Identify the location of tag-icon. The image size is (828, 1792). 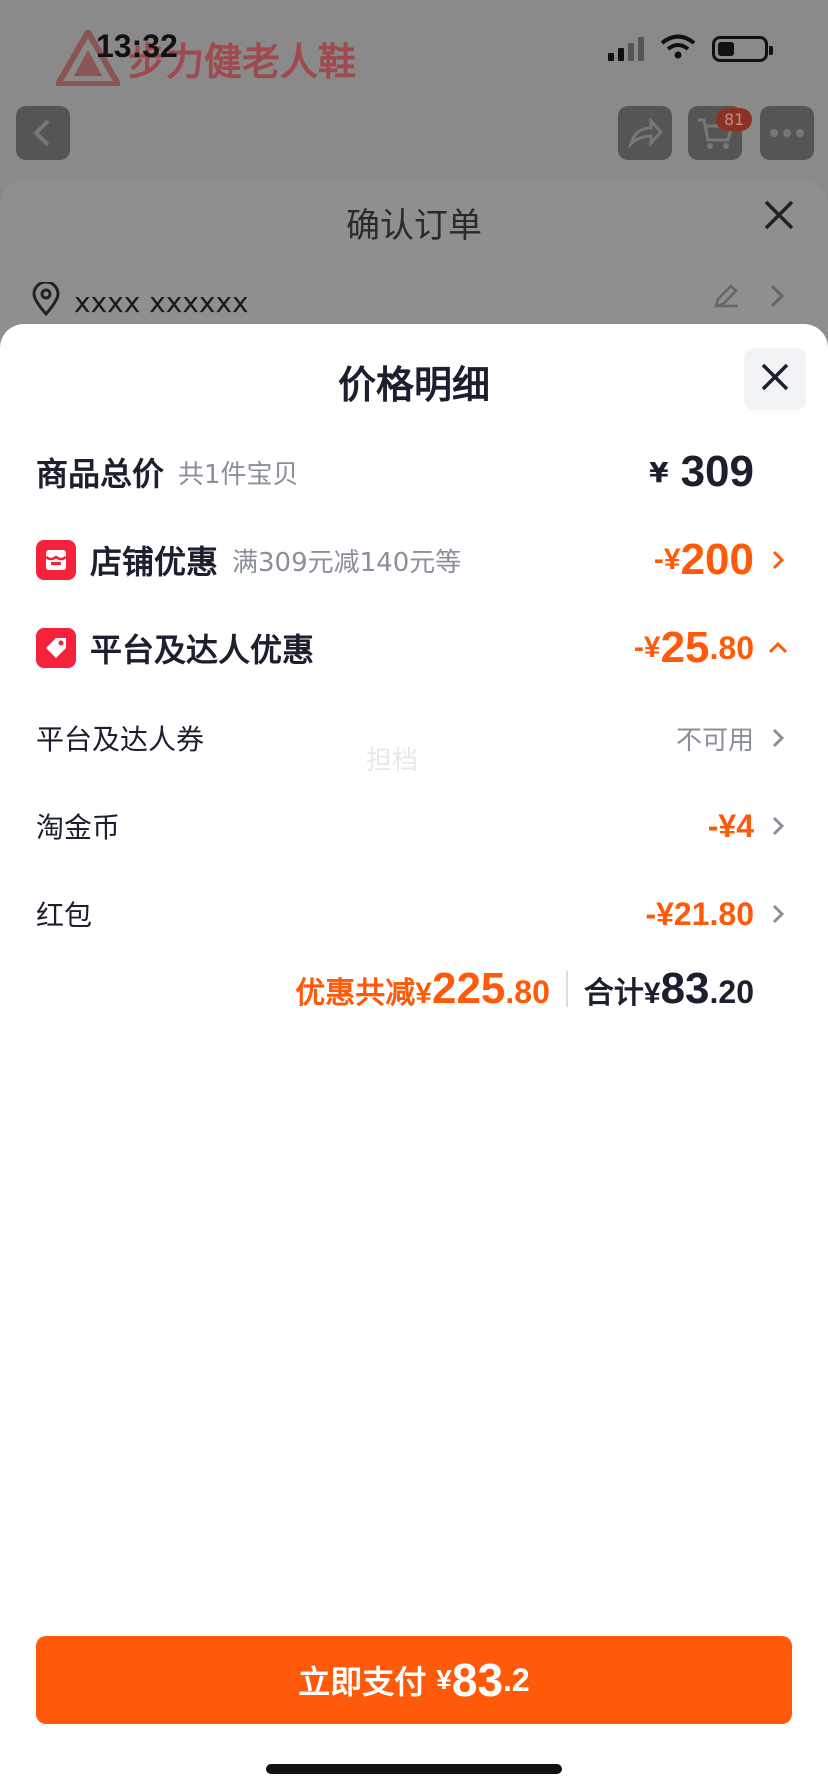
(56, 648).